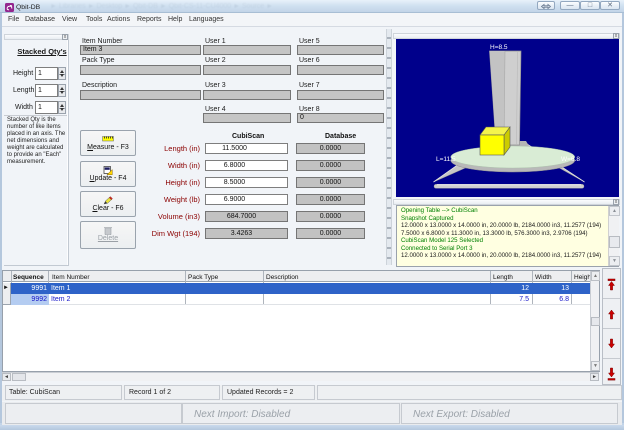 This screenshot has width=624, height=430. What do you see at coordinates (446, 159) in the screenshot?
I see `svg-text: L=11.5` at bounding box center [446, 159].